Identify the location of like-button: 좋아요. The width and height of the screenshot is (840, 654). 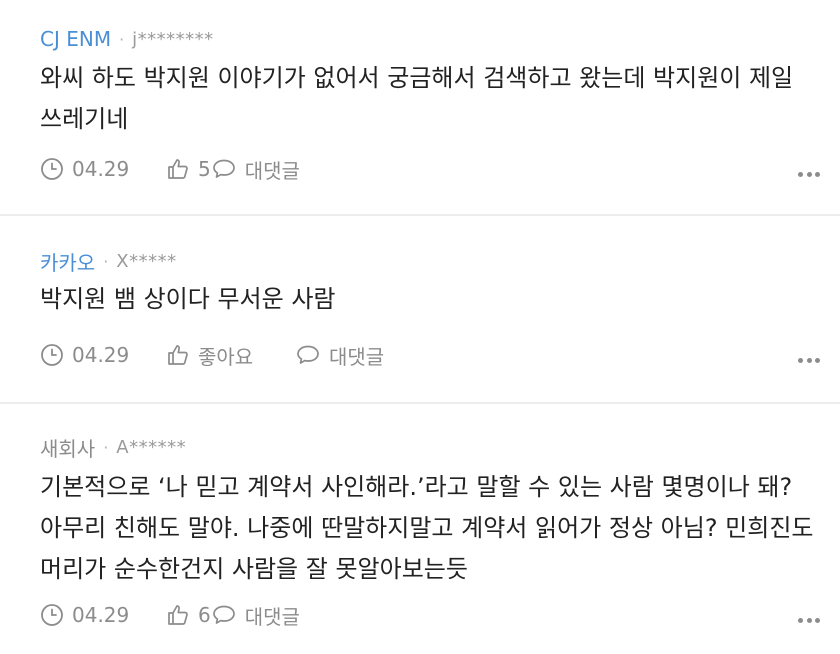
(230, 355).